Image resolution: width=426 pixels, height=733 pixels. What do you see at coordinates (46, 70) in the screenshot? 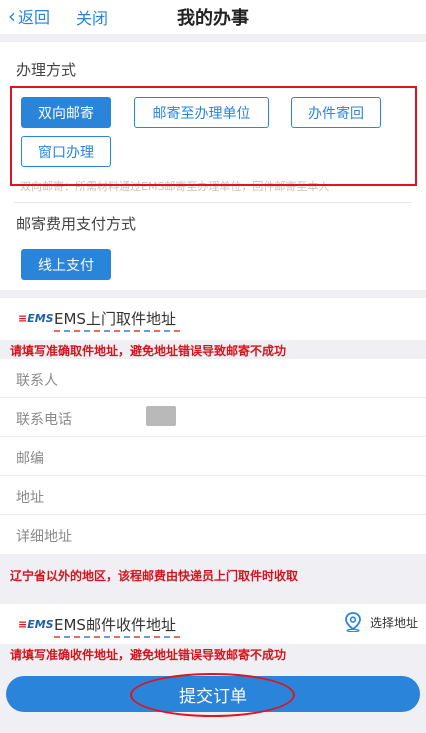
I see `handling-title: 办理方式` at bounding box center [46, 70].